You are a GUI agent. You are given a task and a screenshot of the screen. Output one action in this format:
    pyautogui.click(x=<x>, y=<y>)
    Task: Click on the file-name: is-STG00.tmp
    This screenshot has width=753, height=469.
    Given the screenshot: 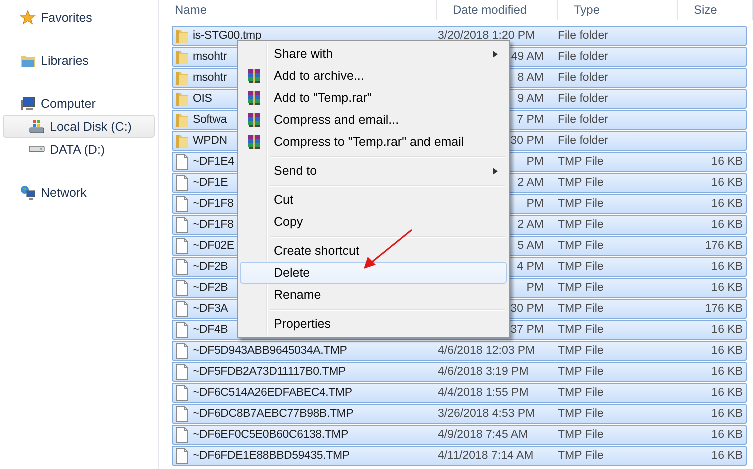 What is the action you would take?
    pyautogui.click(x=227, y=36)
    